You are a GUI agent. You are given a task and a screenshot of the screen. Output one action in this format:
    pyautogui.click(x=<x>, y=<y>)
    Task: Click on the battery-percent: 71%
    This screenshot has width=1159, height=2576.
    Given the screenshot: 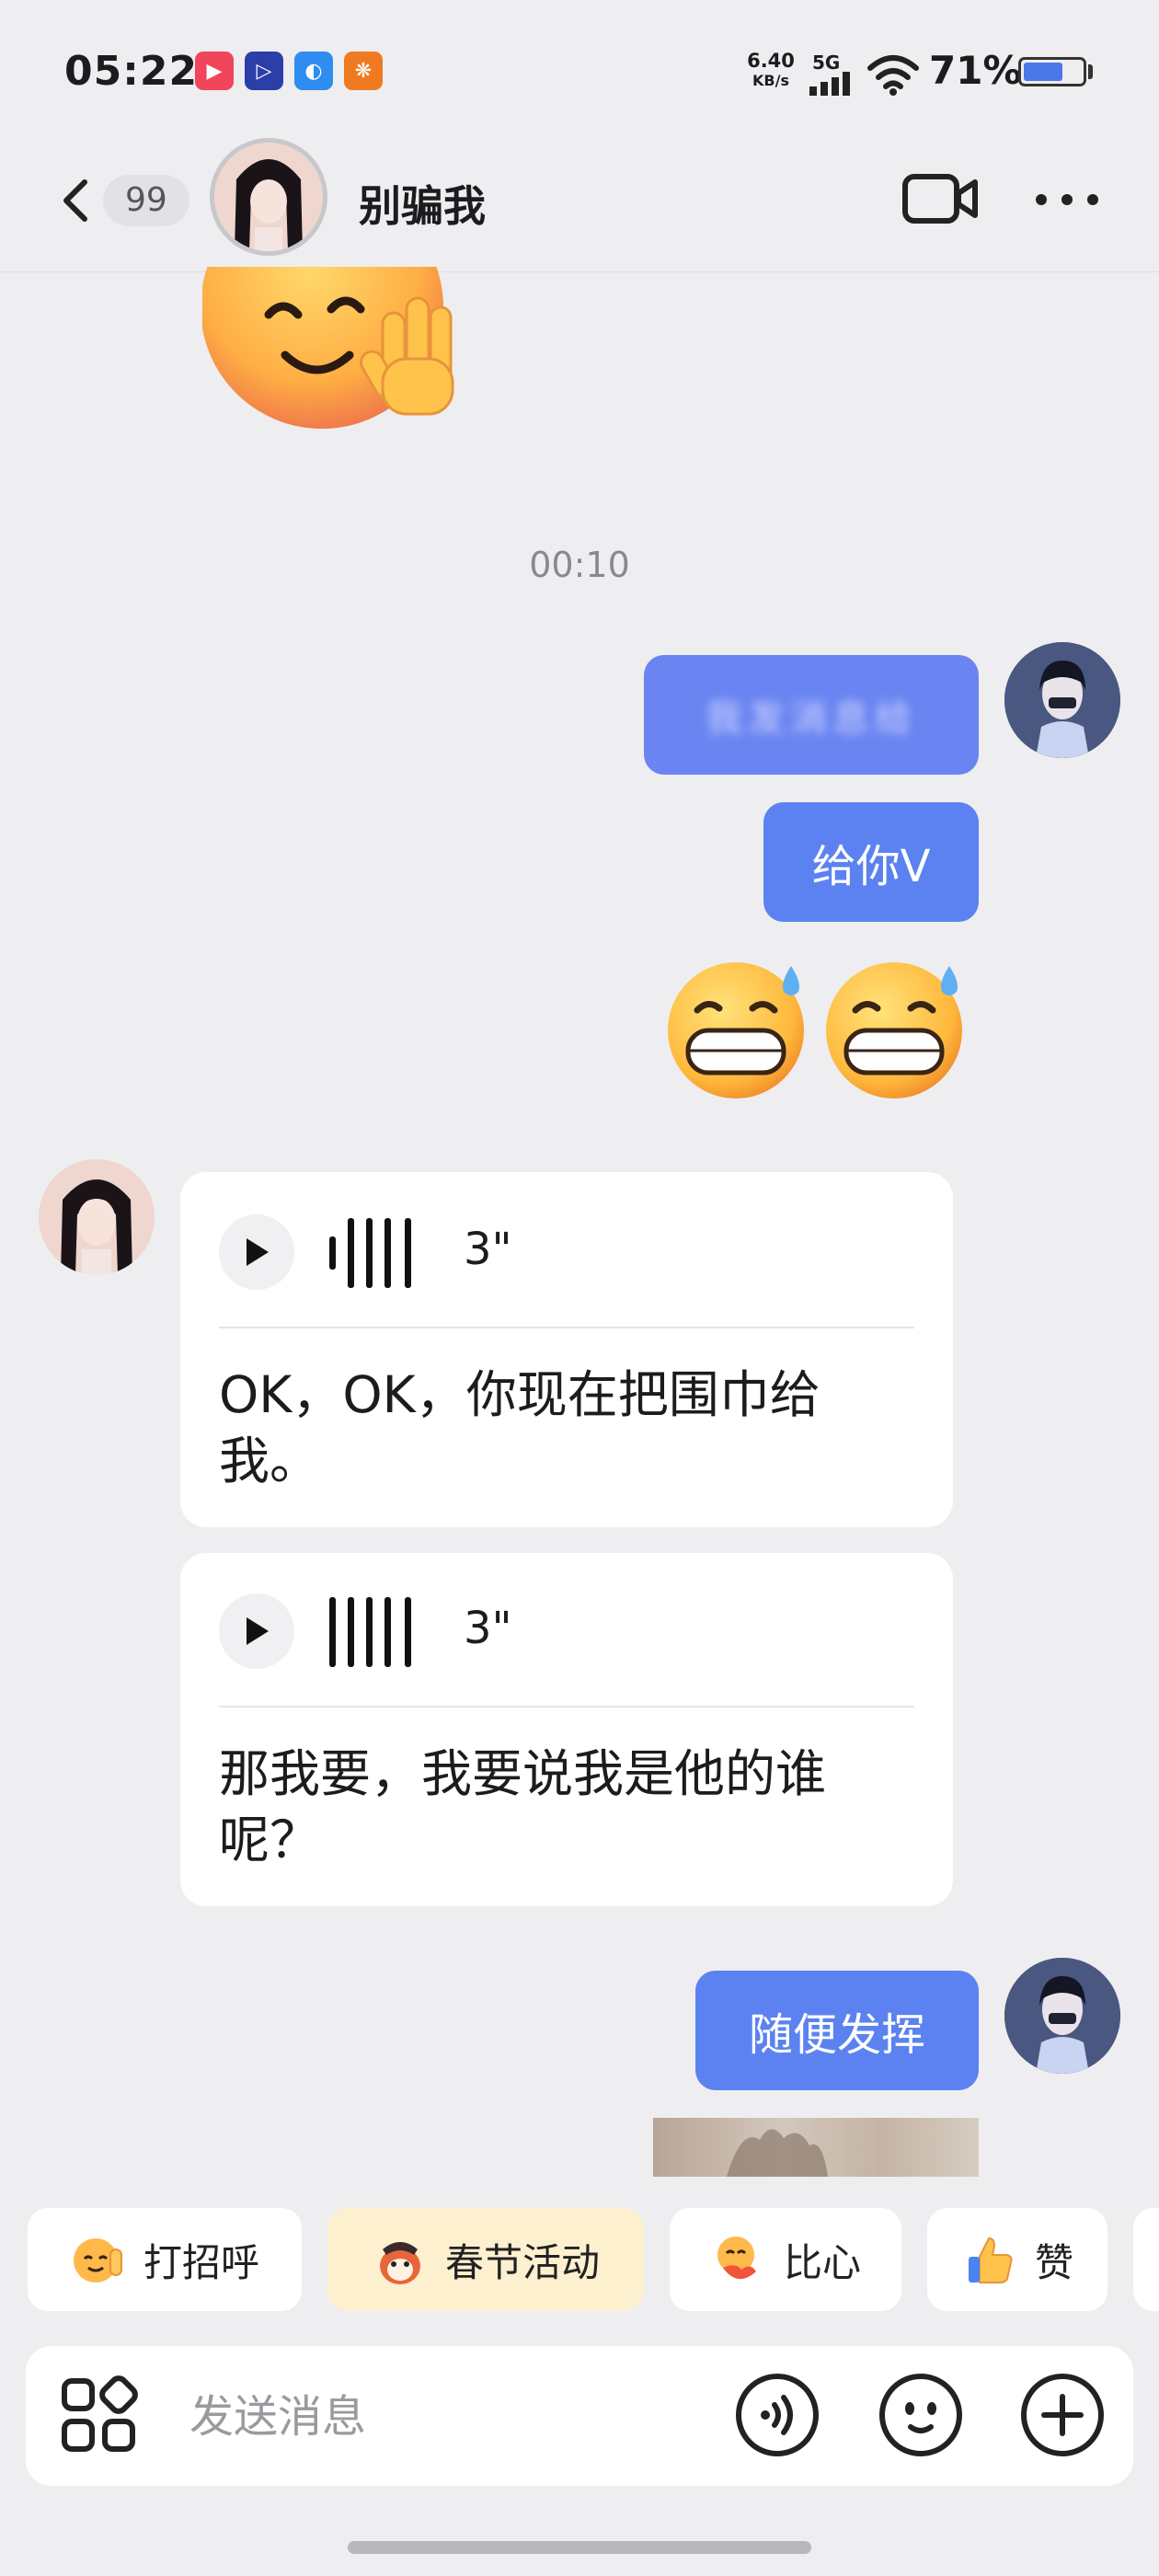 What is the action you would take?
    pyautogui.click(x=975, y=70)
    